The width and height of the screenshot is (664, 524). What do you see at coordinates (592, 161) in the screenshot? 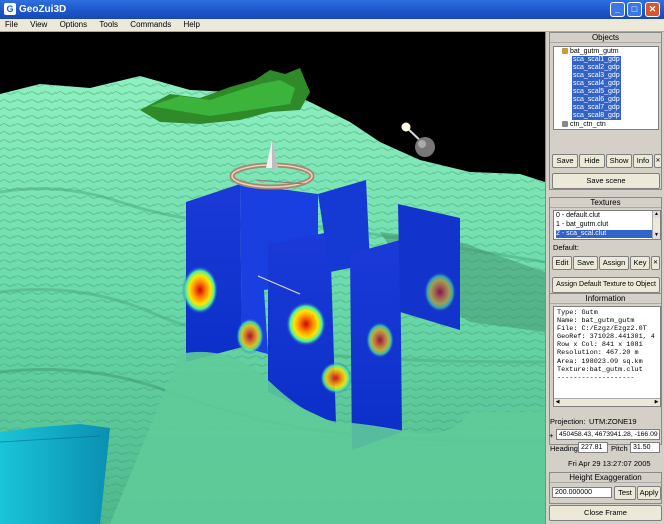
I see `objects-hide-button: Hide` at bounding box center [592, 161].